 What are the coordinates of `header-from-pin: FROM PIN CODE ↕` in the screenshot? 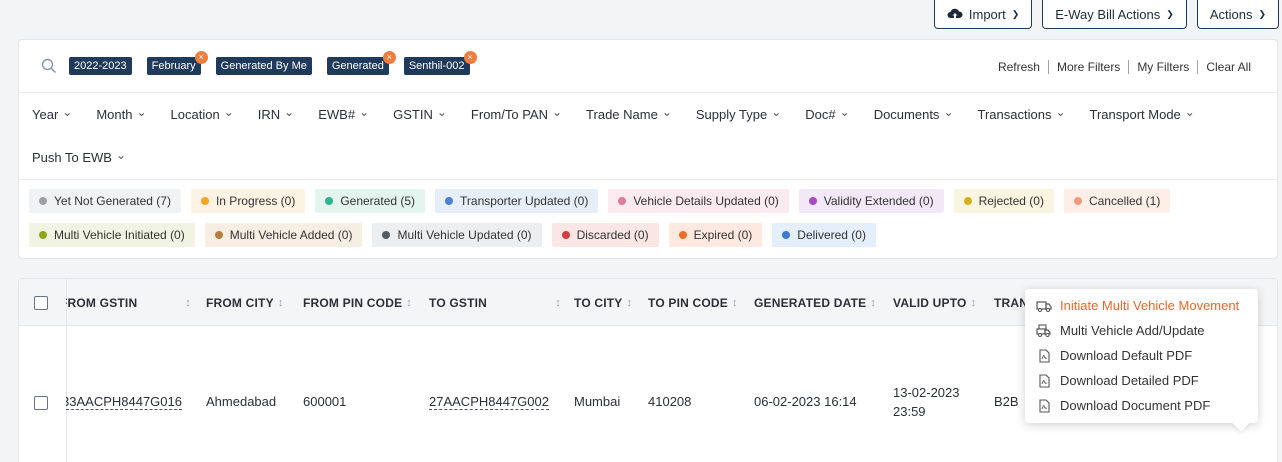 It's located at (357, 302).